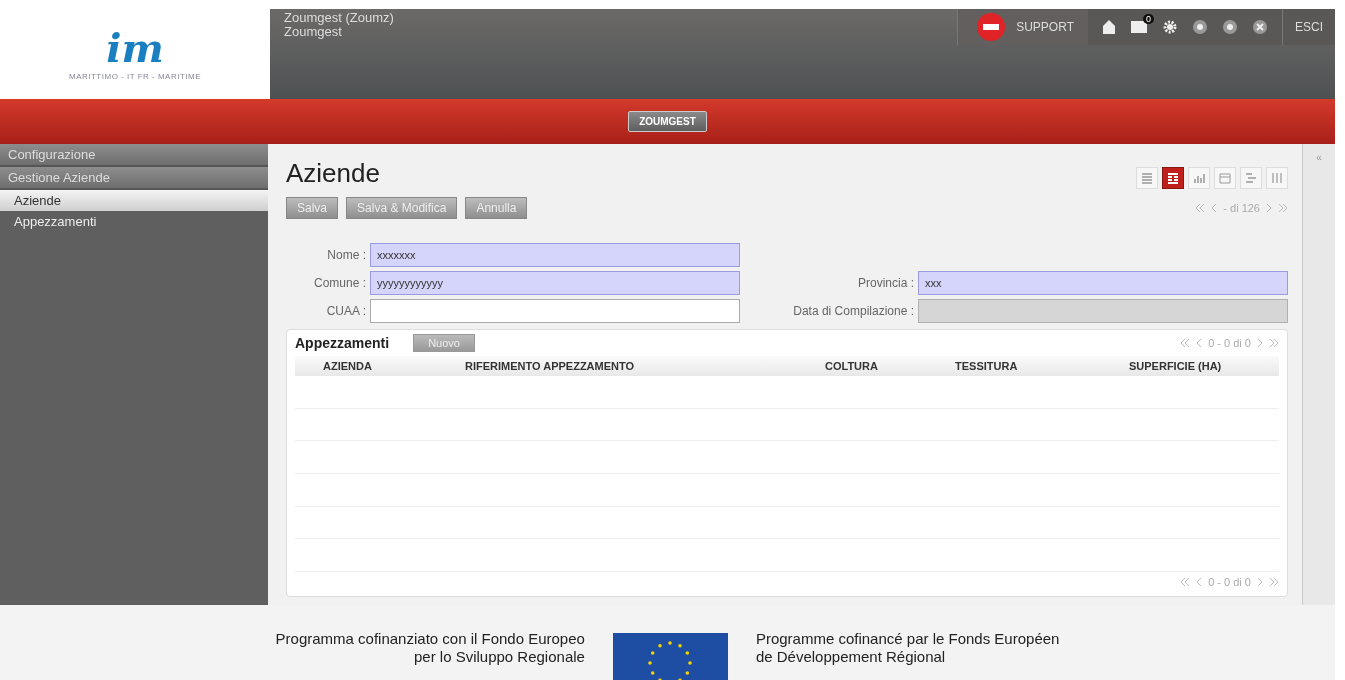 The height and width of the screenshot is (680, 1345). Describe the element at coordinates (860, 366) in the screenshot. I see `column-header: COLTURA` at that location.